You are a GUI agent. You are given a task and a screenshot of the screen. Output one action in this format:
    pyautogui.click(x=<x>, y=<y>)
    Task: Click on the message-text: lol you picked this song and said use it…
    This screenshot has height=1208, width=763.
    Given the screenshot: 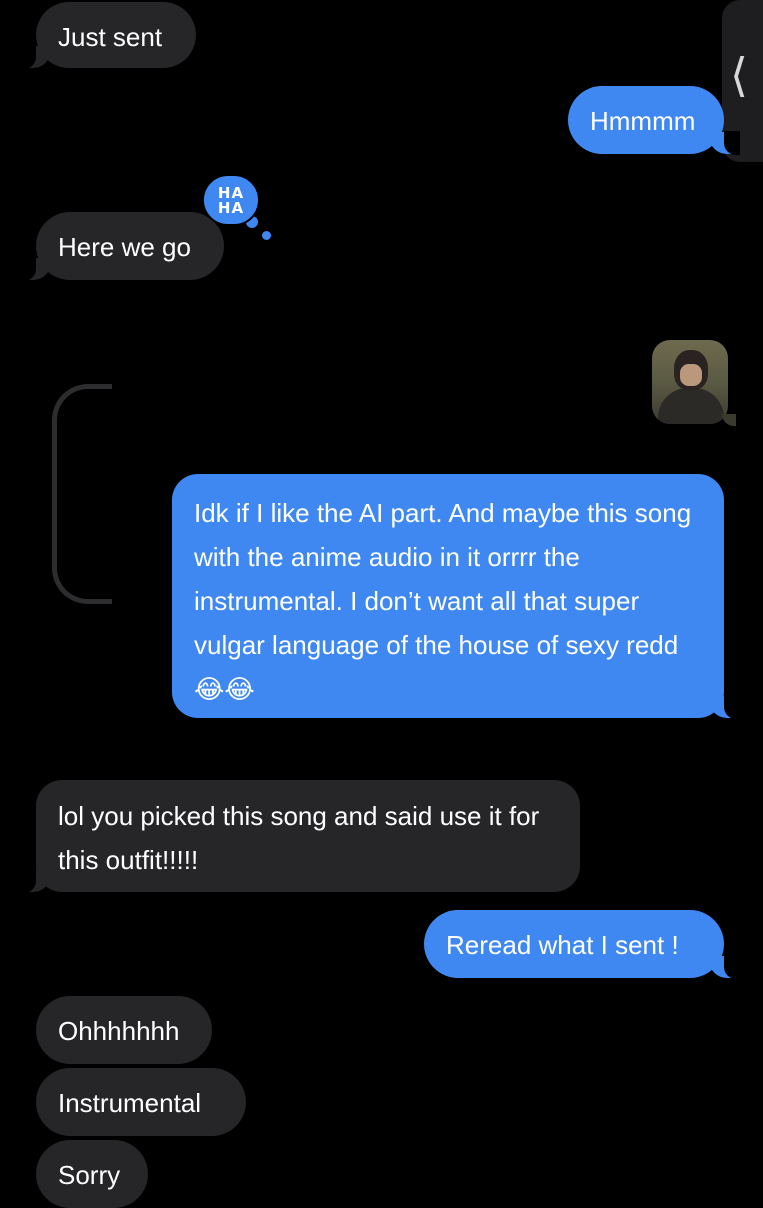 What is the action you would take?
    pyautogui.click(x=299, y=838)
    